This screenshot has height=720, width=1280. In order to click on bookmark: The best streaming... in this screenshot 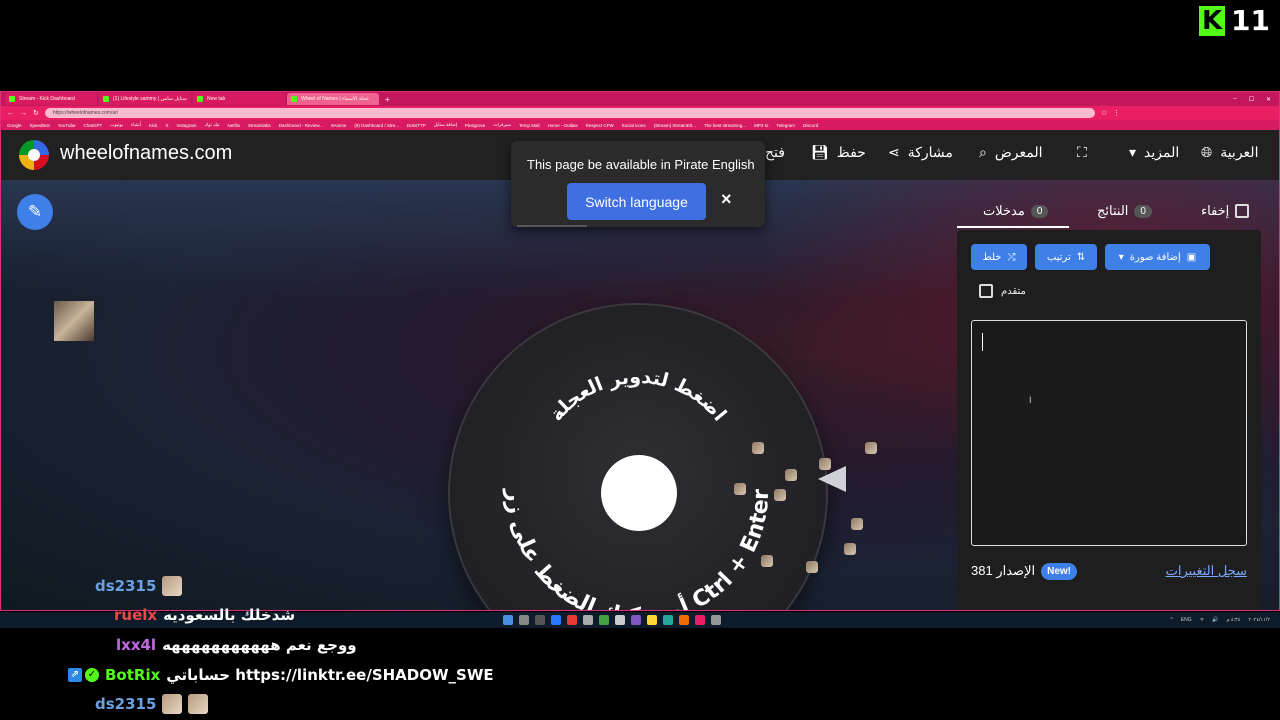, I will do `click(725, 125)`.